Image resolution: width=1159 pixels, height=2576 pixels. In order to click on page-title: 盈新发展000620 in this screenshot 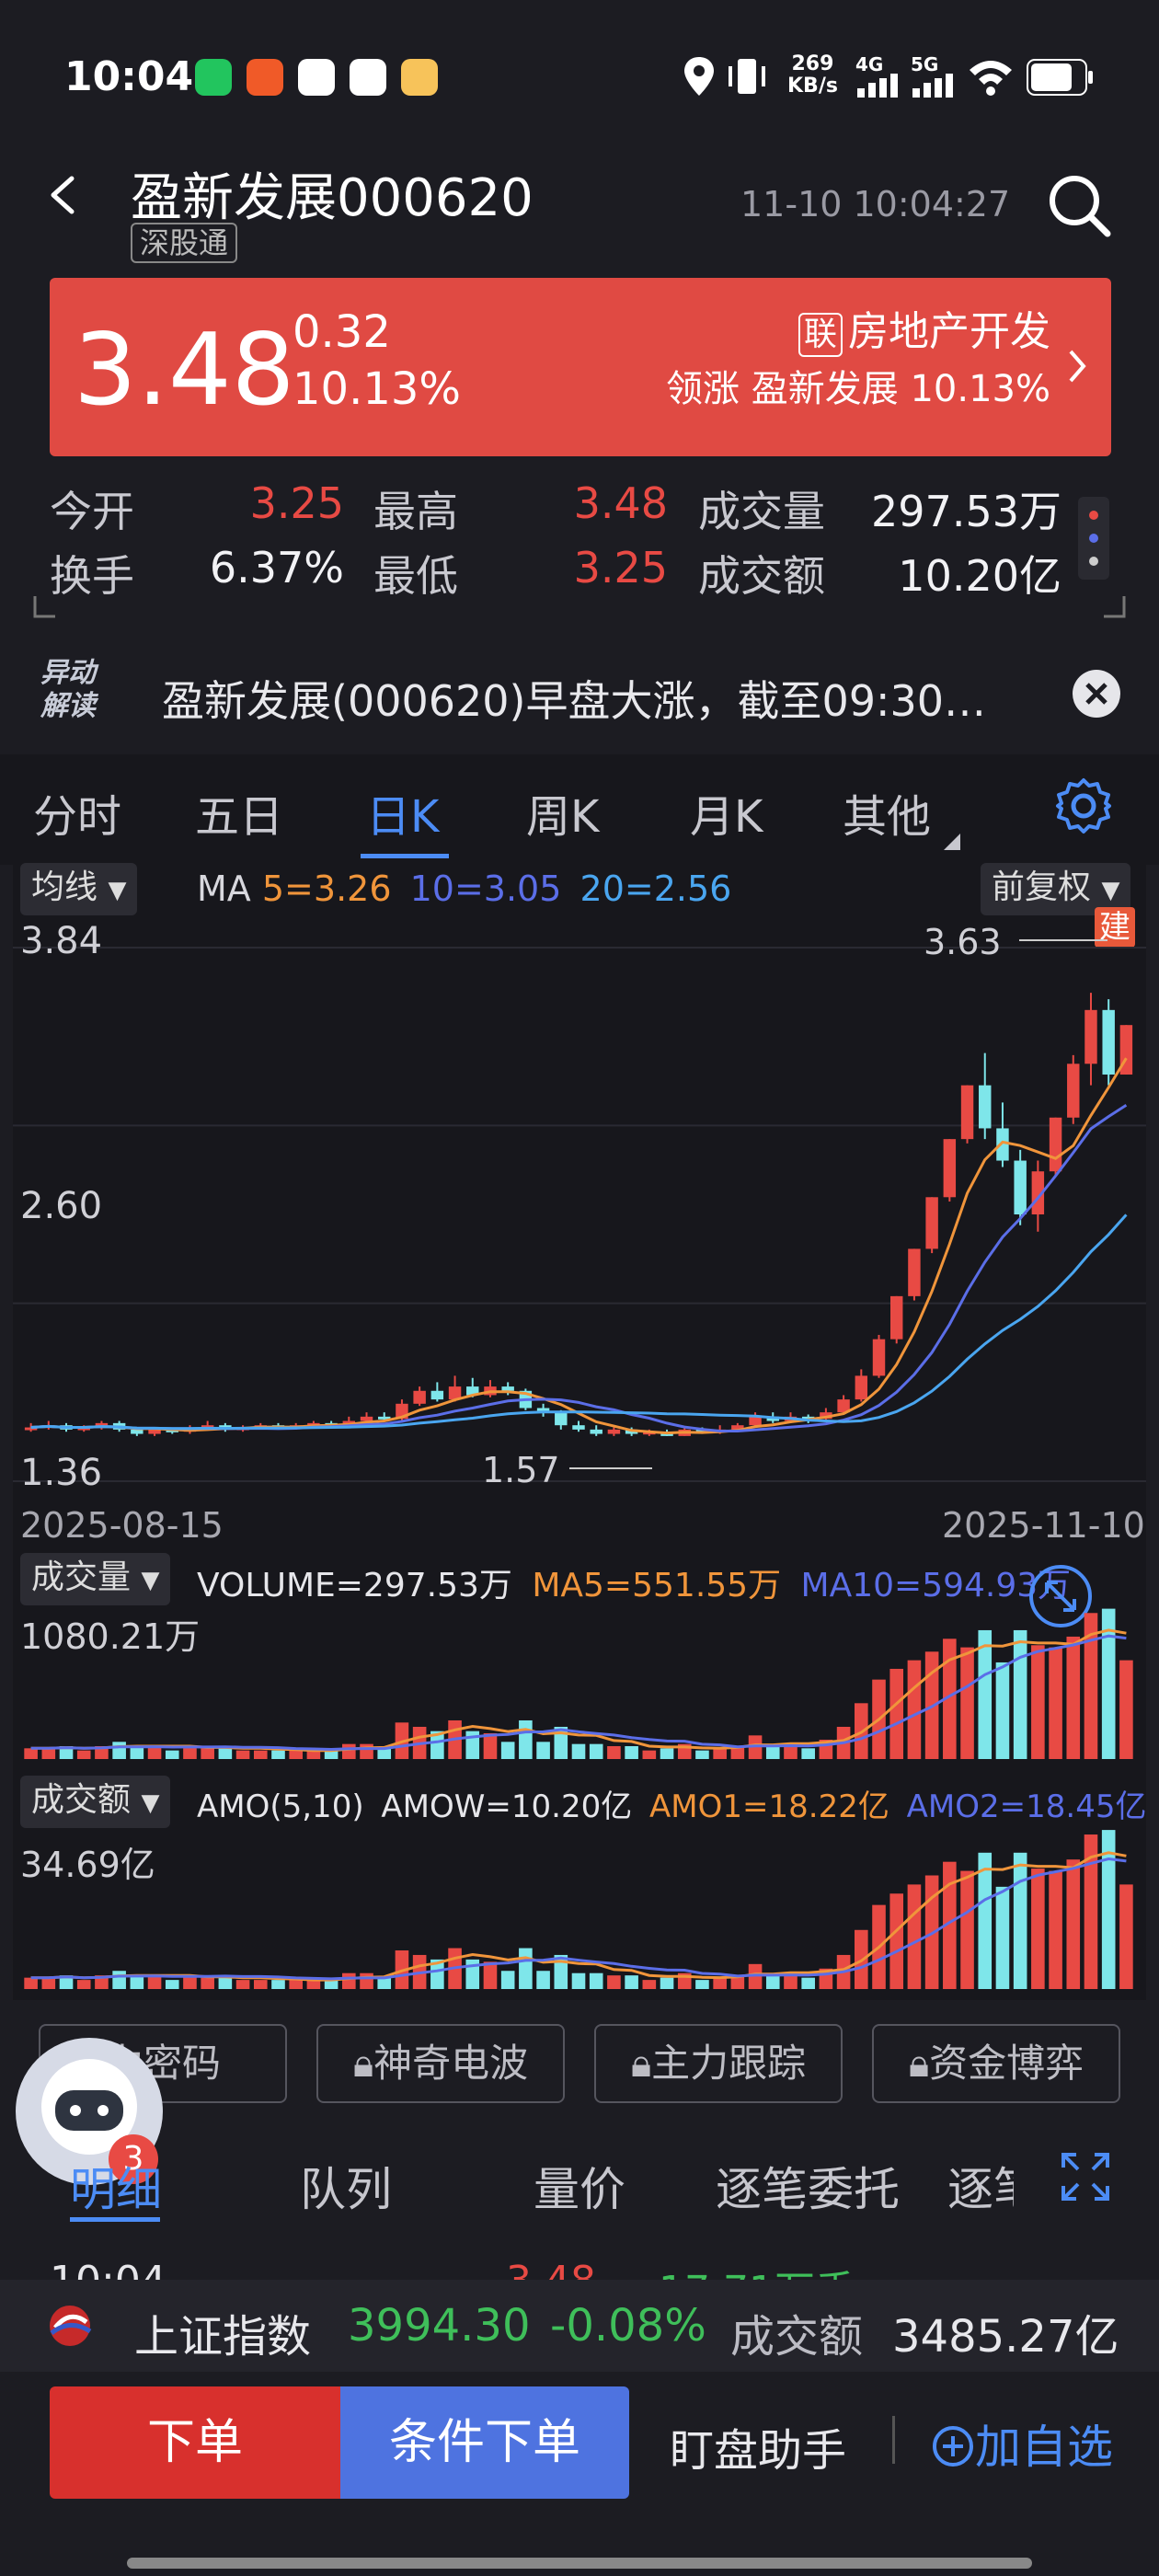, I will do `click(332, 198)`.